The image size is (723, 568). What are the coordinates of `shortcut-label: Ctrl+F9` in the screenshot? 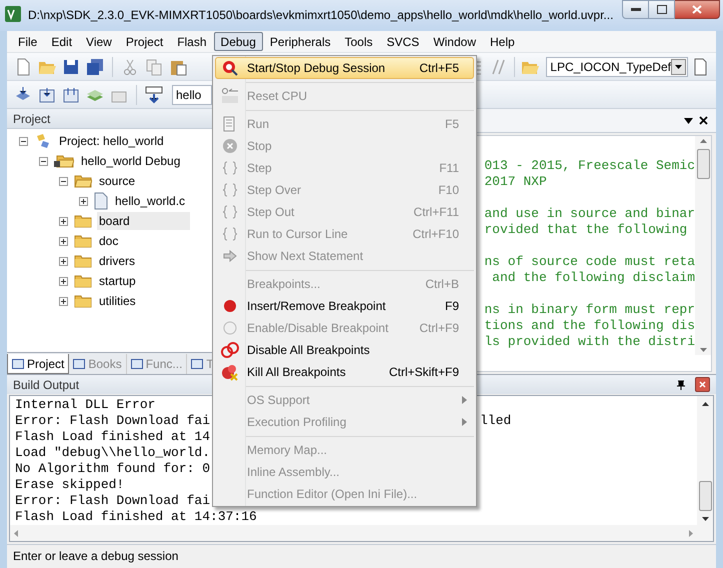 It's located at (439, 328).